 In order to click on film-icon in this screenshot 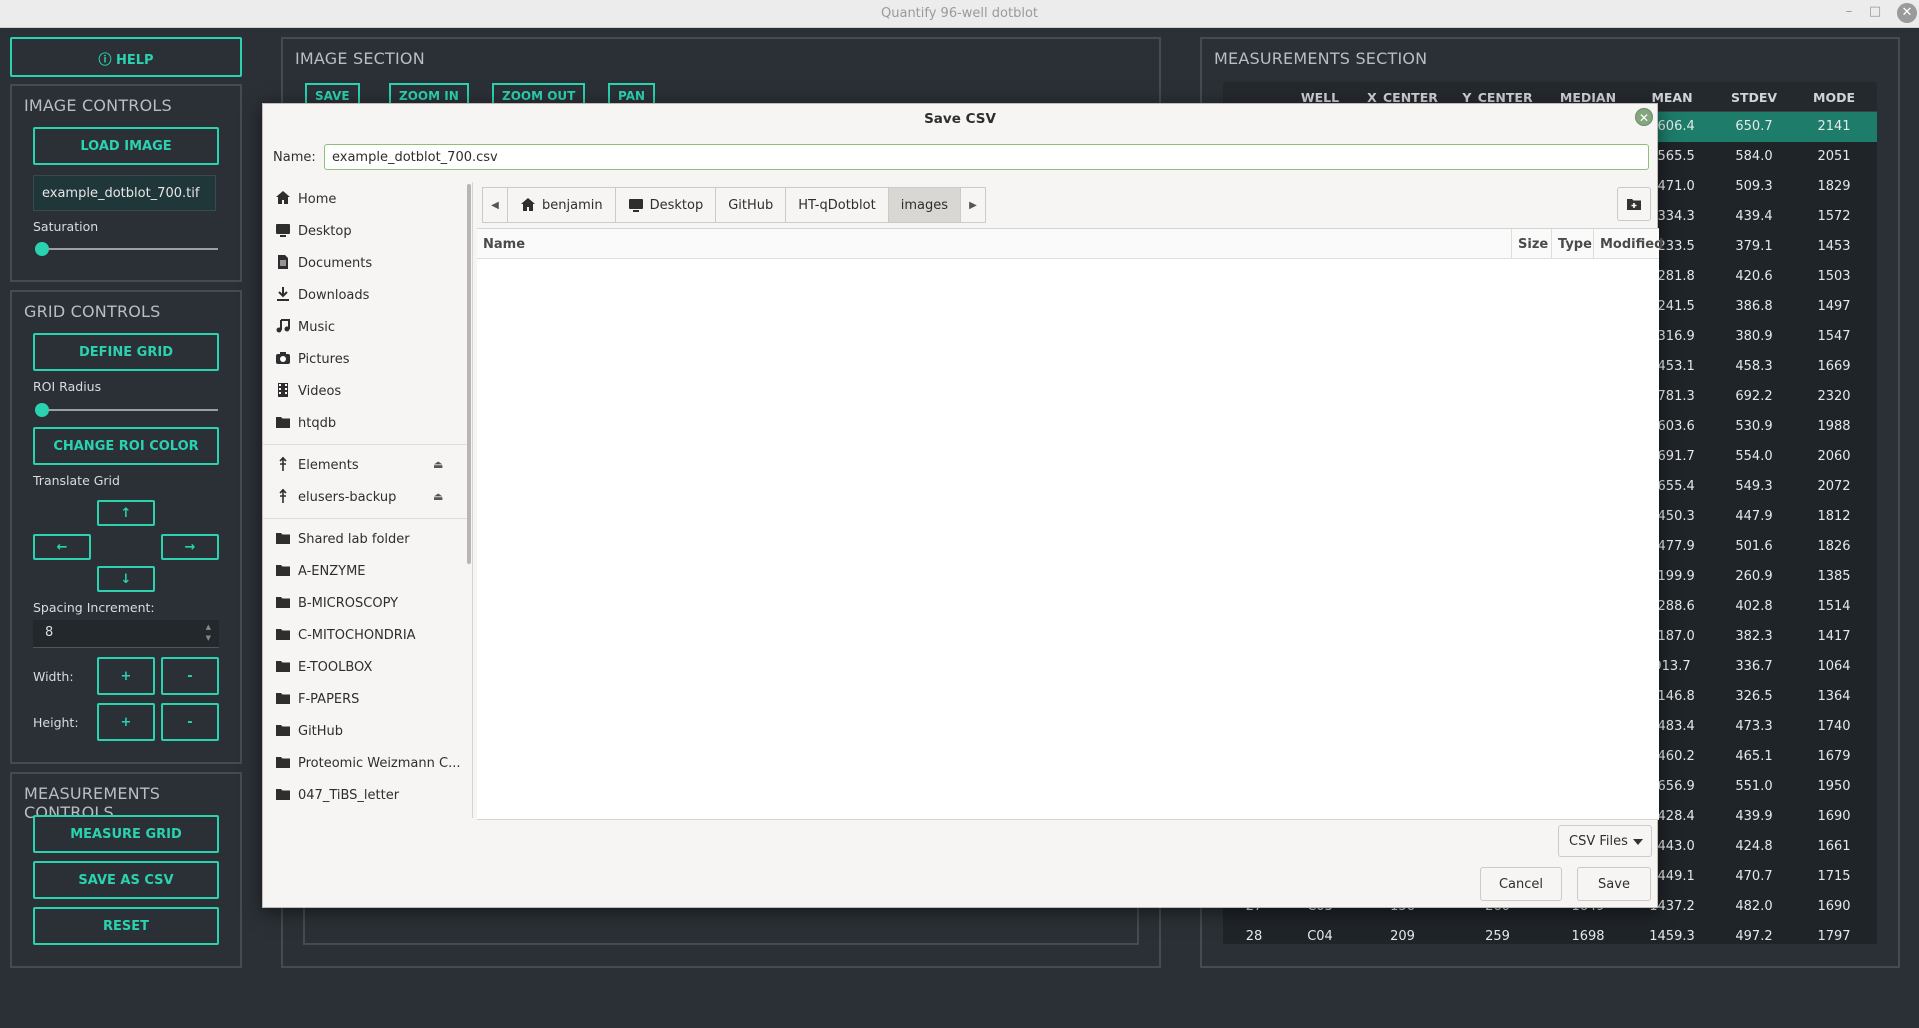, I will do `click(283, 390)`.